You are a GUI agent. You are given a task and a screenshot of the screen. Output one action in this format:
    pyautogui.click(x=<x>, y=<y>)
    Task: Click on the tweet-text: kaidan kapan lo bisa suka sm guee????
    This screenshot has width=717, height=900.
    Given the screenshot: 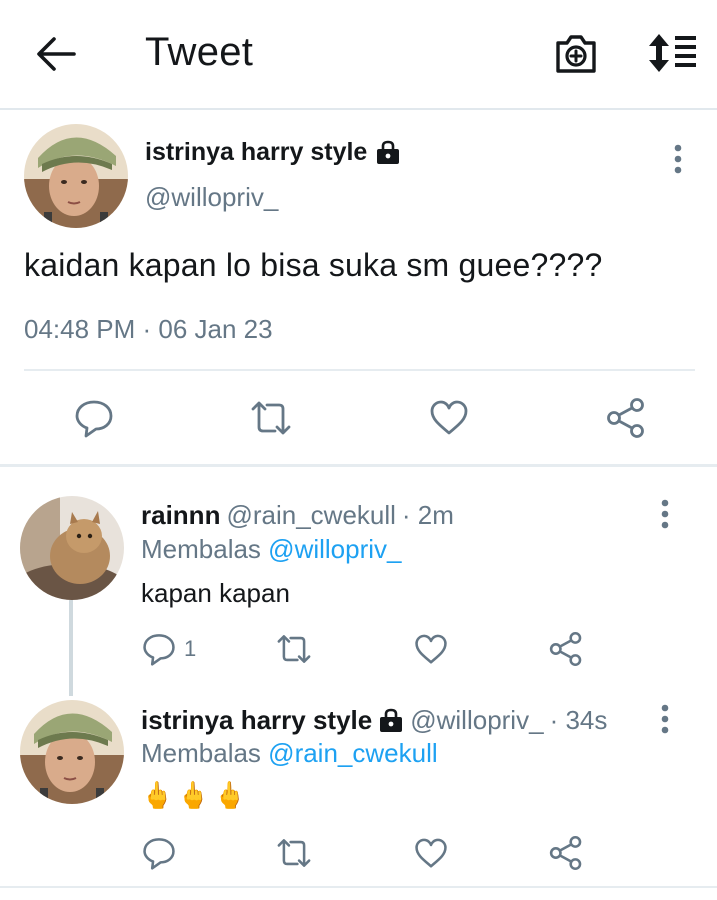 What is the action you would take?
    pyautogui.click(x=313, y=265)
    